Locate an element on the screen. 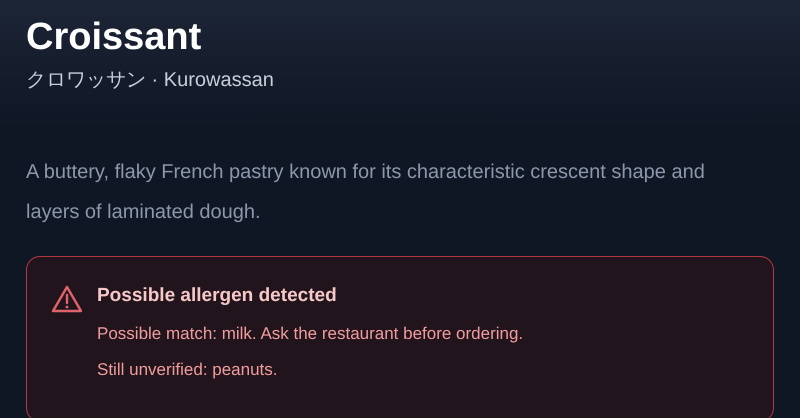 The image size is (800, 418). alert-text: Possible match: milk. Ask the restaurant before ordering. is located at coordinates (310, 334).